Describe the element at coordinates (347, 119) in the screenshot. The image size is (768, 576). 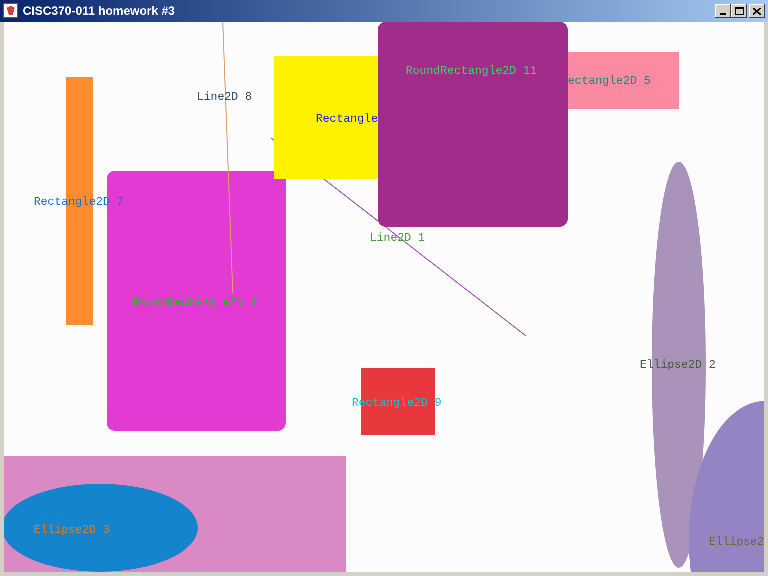
I see `shape-label: Rectangle` at that location.